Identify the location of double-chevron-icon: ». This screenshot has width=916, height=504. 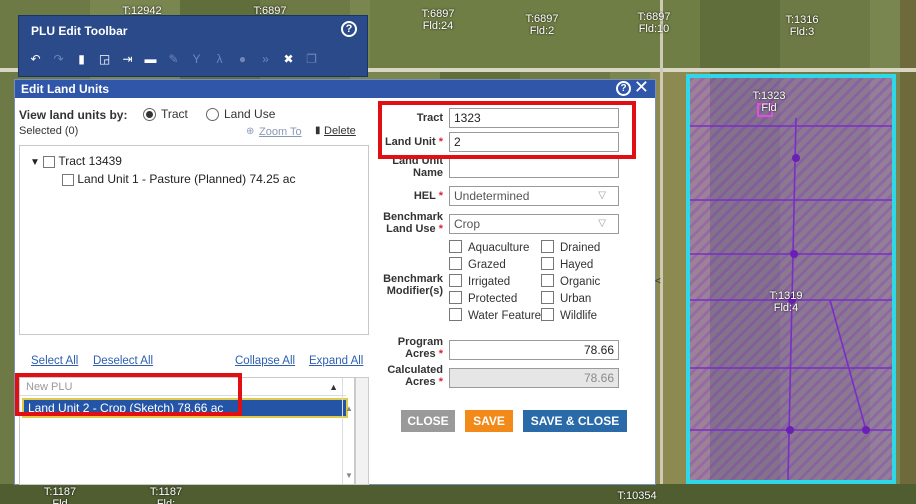
(265, 59).